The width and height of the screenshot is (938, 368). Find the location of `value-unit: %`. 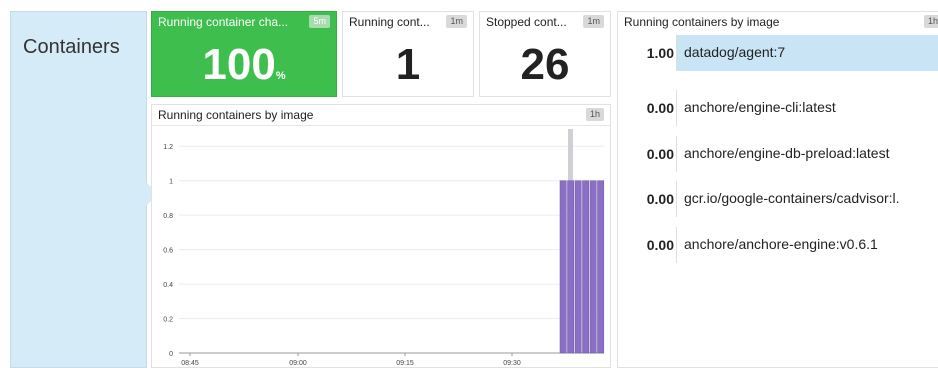

value-unit: % is located at coordinates (280, 76).